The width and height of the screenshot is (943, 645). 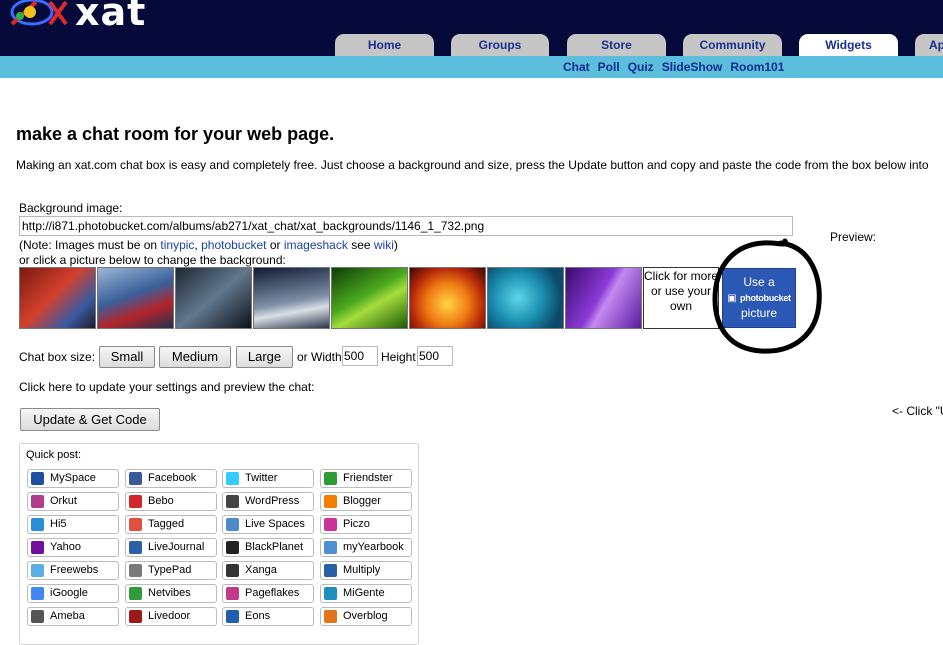 I want to click on freewebs-icon, so click(x=37, y=570).